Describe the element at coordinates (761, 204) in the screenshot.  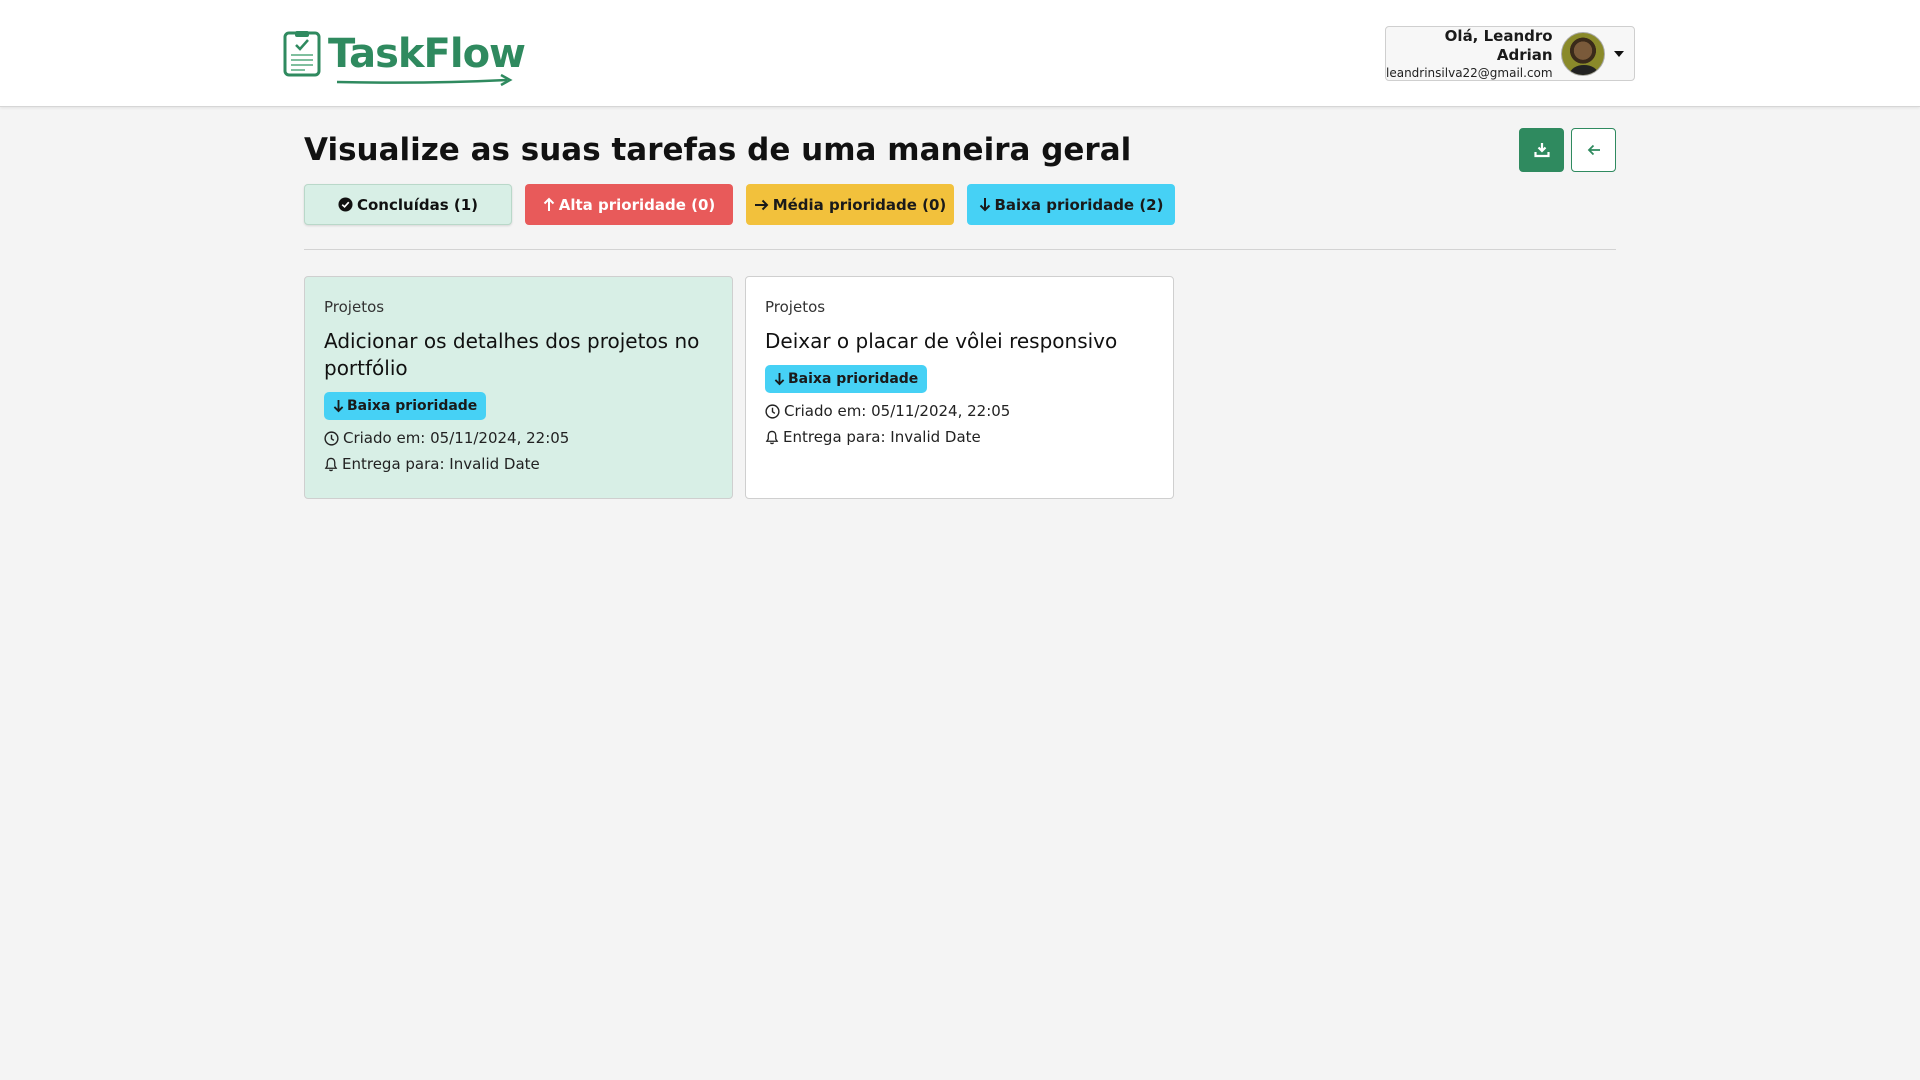
I see `arrow-right-icon` at that location.